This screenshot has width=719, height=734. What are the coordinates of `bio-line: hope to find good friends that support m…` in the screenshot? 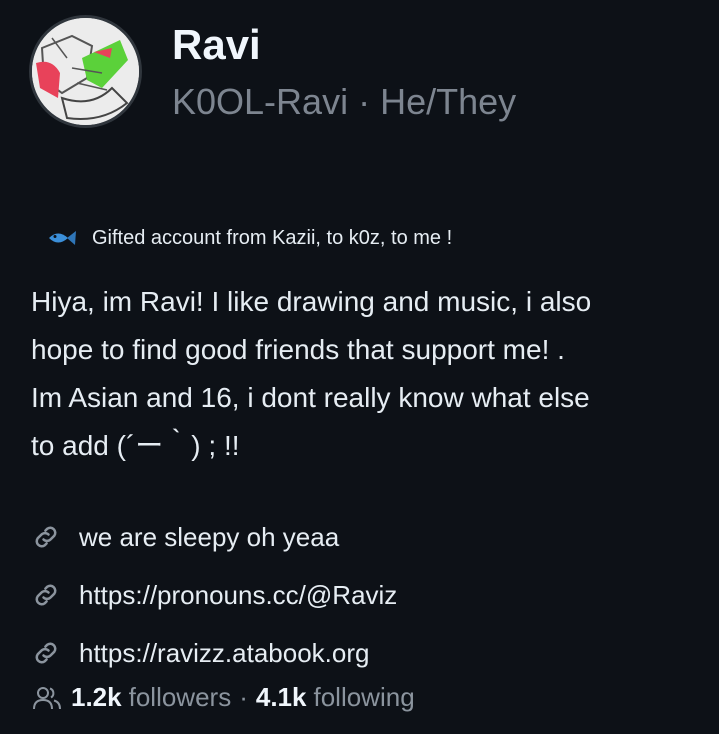 It's located at (298, 349).